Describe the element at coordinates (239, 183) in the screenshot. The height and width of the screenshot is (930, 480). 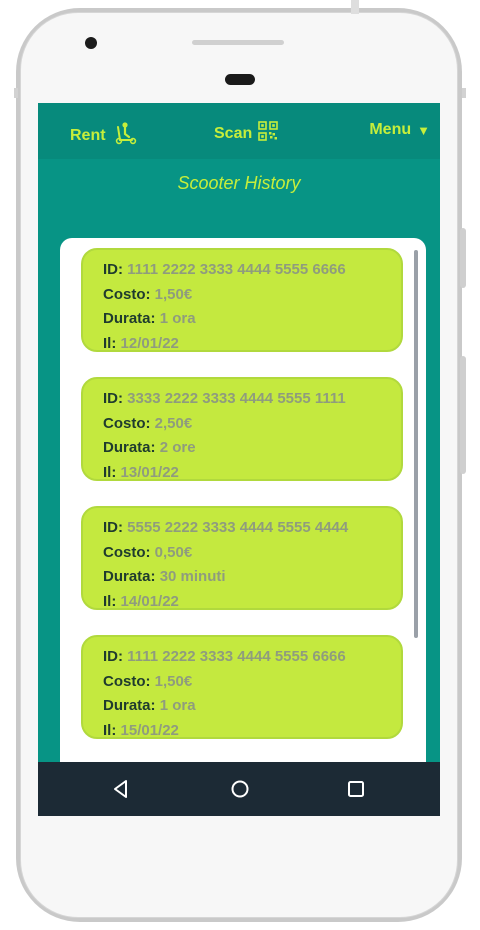
I see `page-title: Scooter History` at that location.